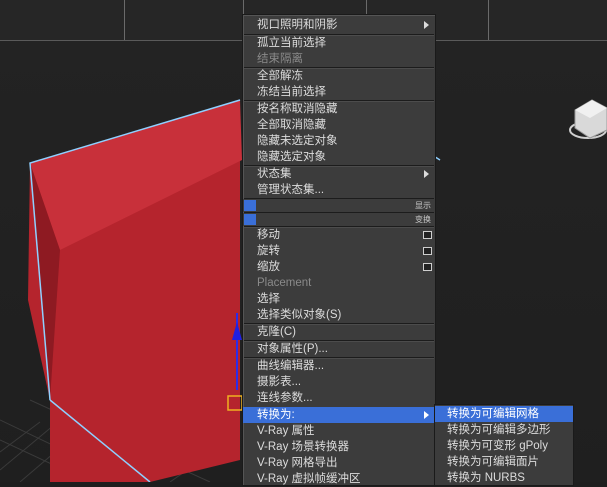 The image size is (607, 487). What do you see at coordinates (291, 92) in the screenshot?
I see `menu-item-label: 冻结当前选择` at bounding box center [291, 92].